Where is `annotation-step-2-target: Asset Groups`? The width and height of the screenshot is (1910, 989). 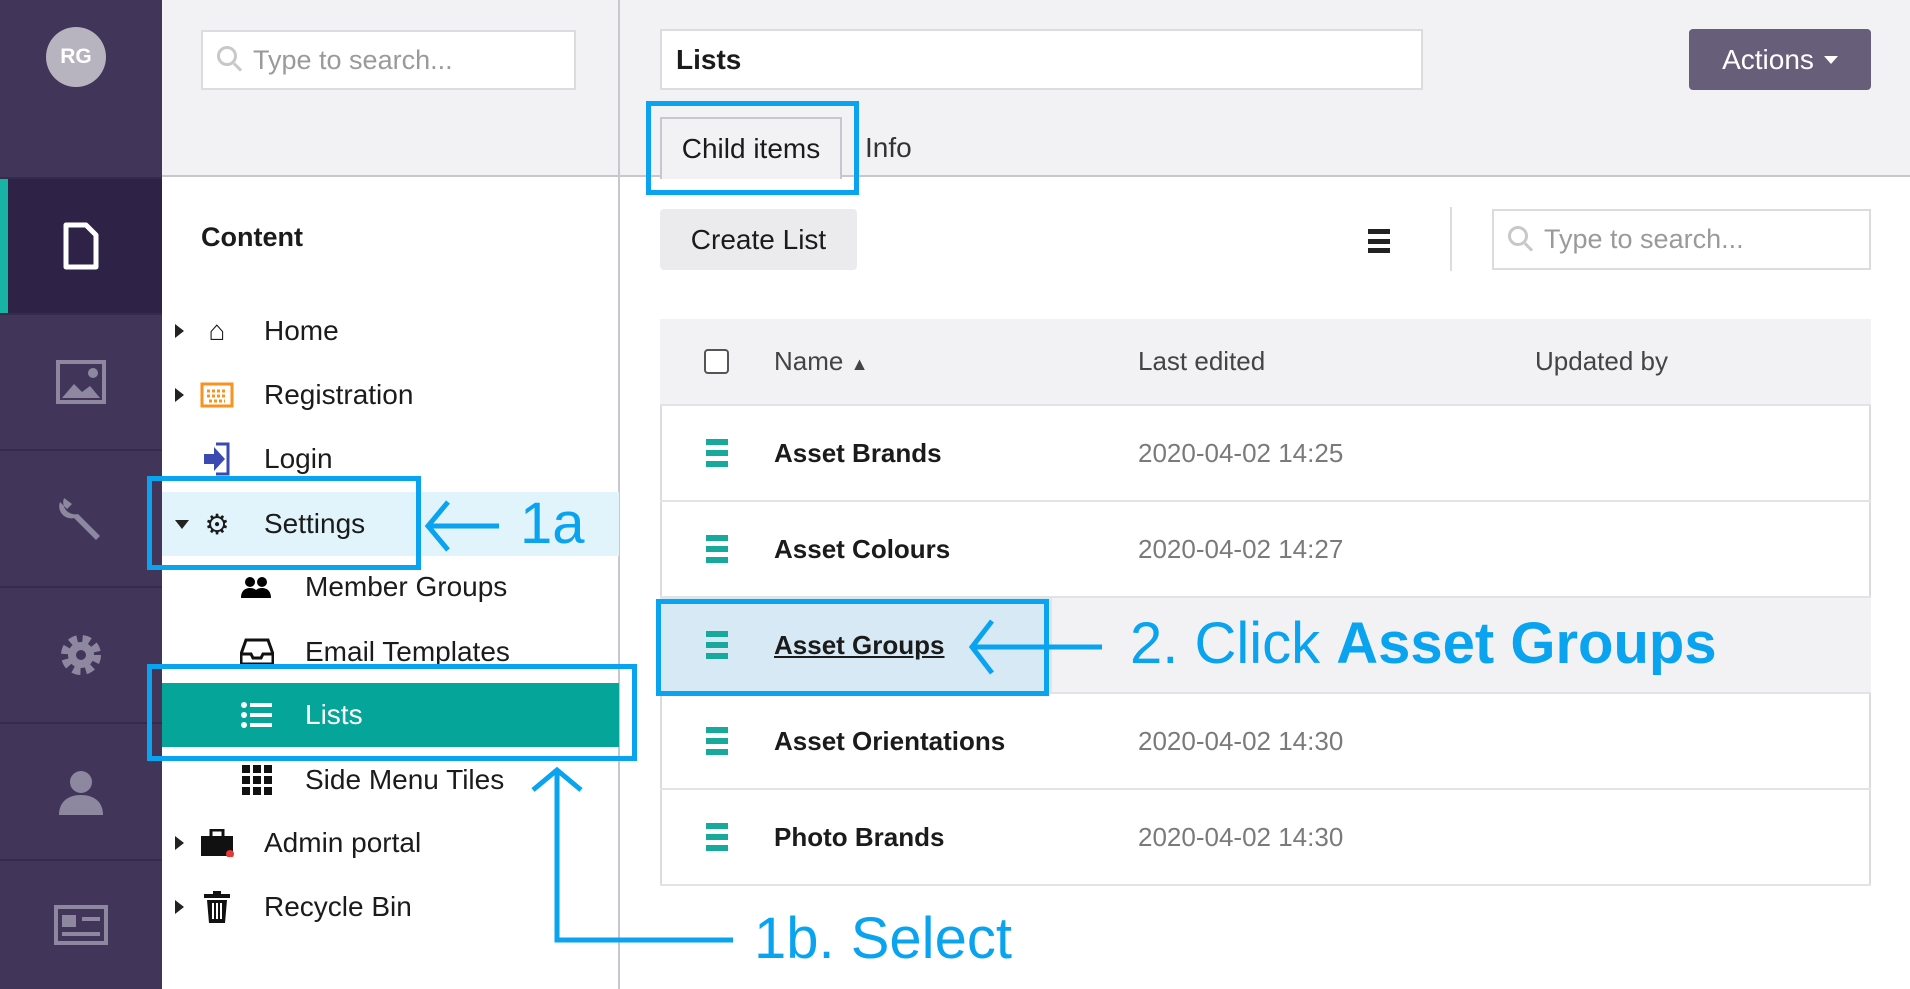 annotation-step-2-target: Asset Groups is located at coordinates (1526, 643).